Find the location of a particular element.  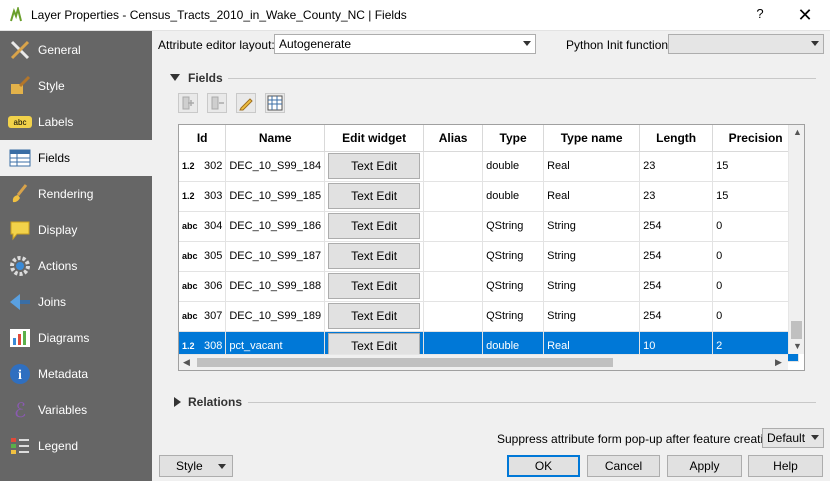

field-calculator-button is located at coordinates (275, 103).